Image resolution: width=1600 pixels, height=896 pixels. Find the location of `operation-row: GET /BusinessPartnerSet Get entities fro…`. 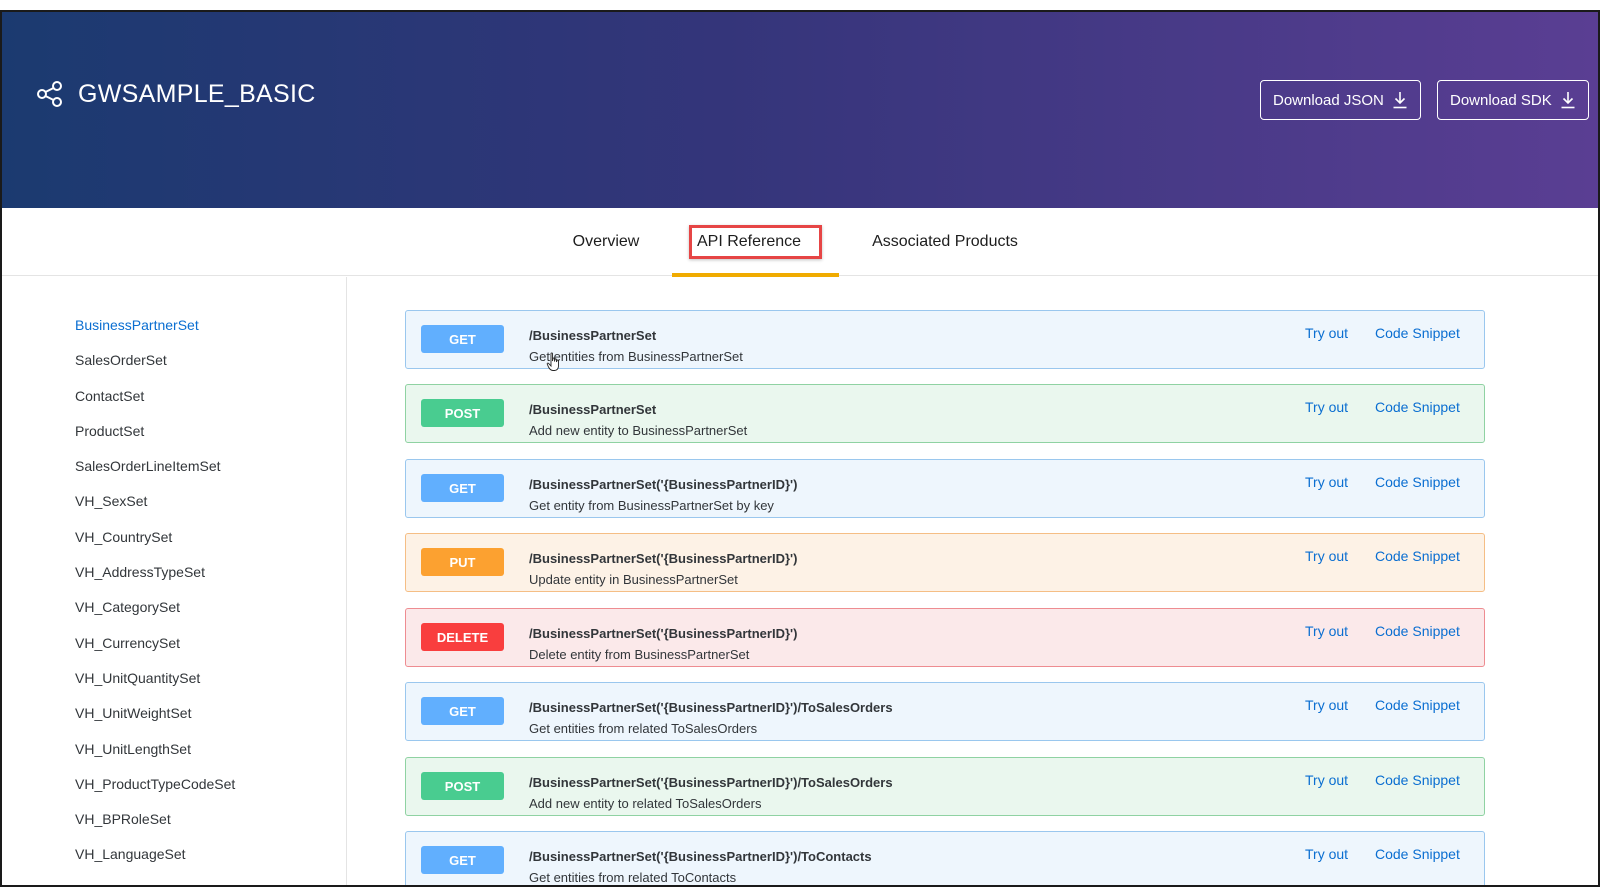

operation-row: GET /BusinessPartnerSet Get entities fro… is located at coordinates (945, 339).